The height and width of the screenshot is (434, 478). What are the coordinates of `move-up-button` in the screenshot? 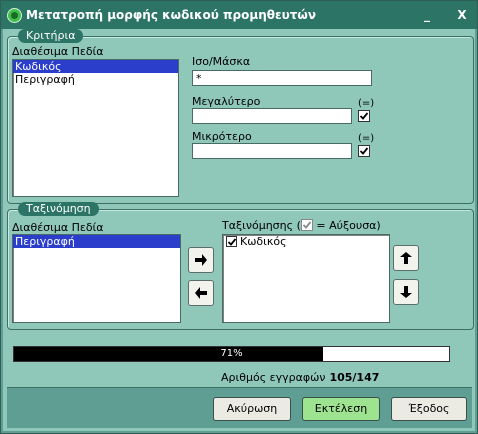 It's located at (406, 258).